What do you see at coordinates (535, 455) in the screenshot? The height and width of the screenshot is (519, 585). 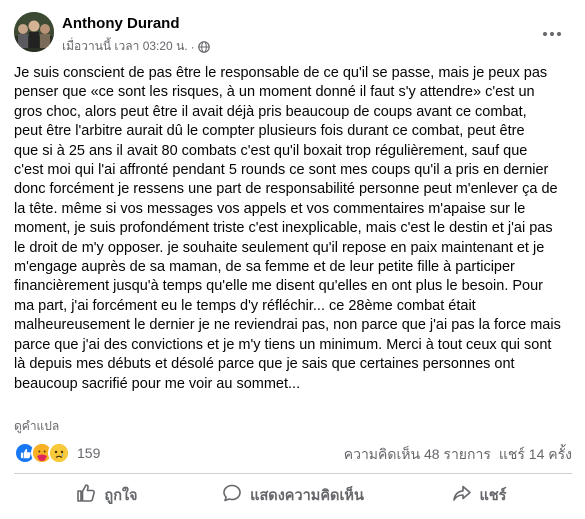 I see `share-count: แชร์ 14 ครั้ง` at bounding box center [535, 455].